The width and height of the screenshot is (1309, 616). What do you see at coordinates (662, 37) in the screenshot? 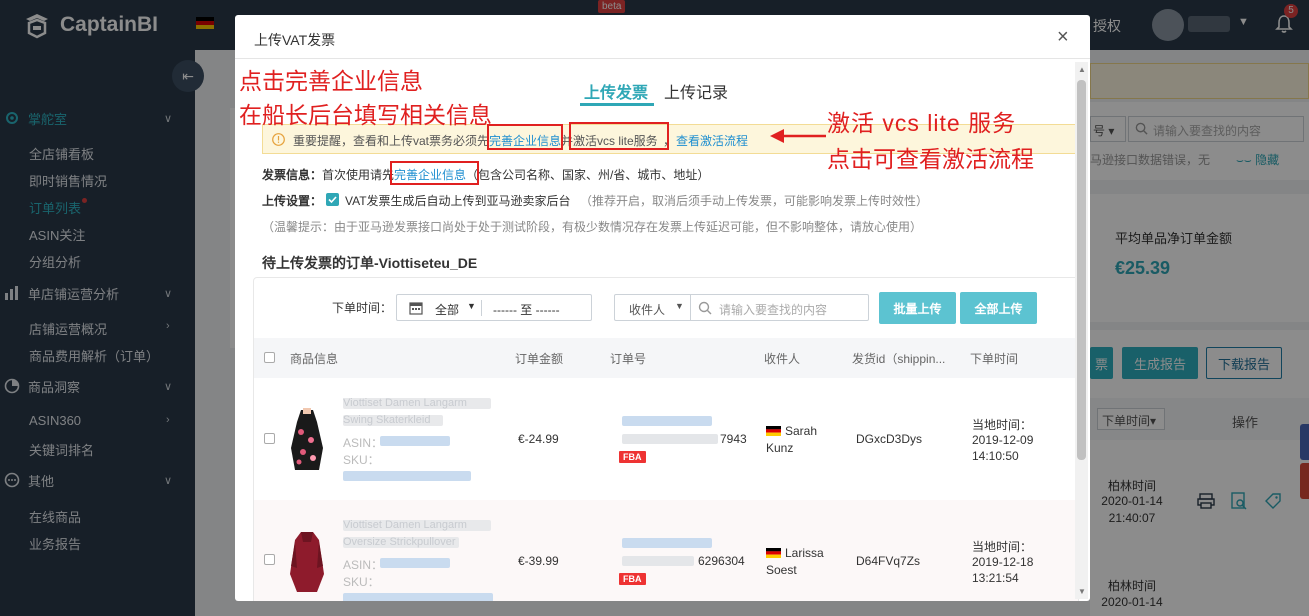
I see `modal-header: 上传VAT发票 ×` at bounding box center [662, 37].